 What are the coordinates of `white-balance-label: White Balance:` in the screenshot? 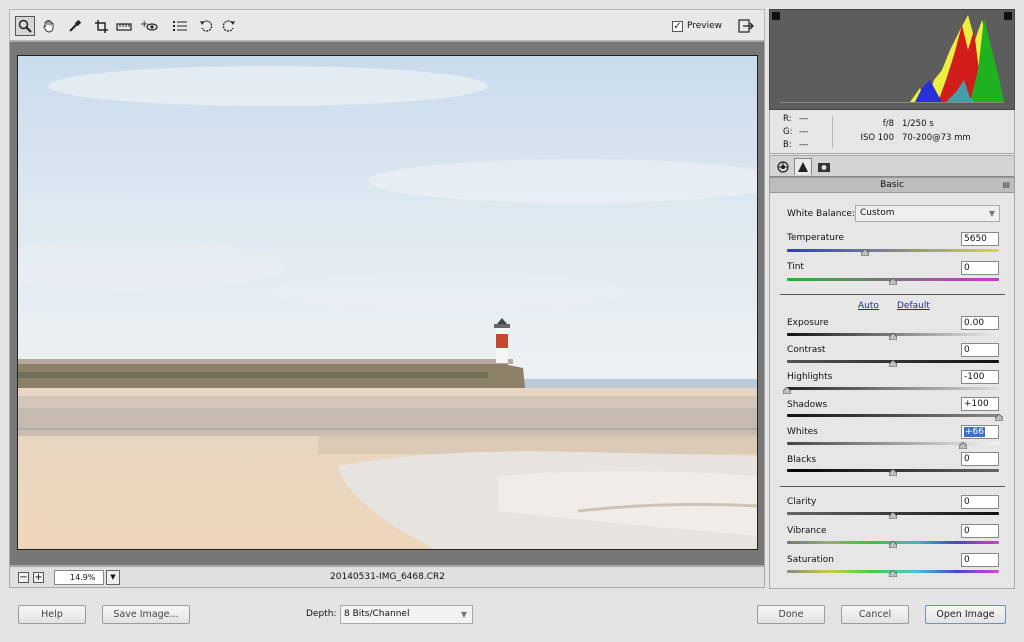 It's located at (821, 214).